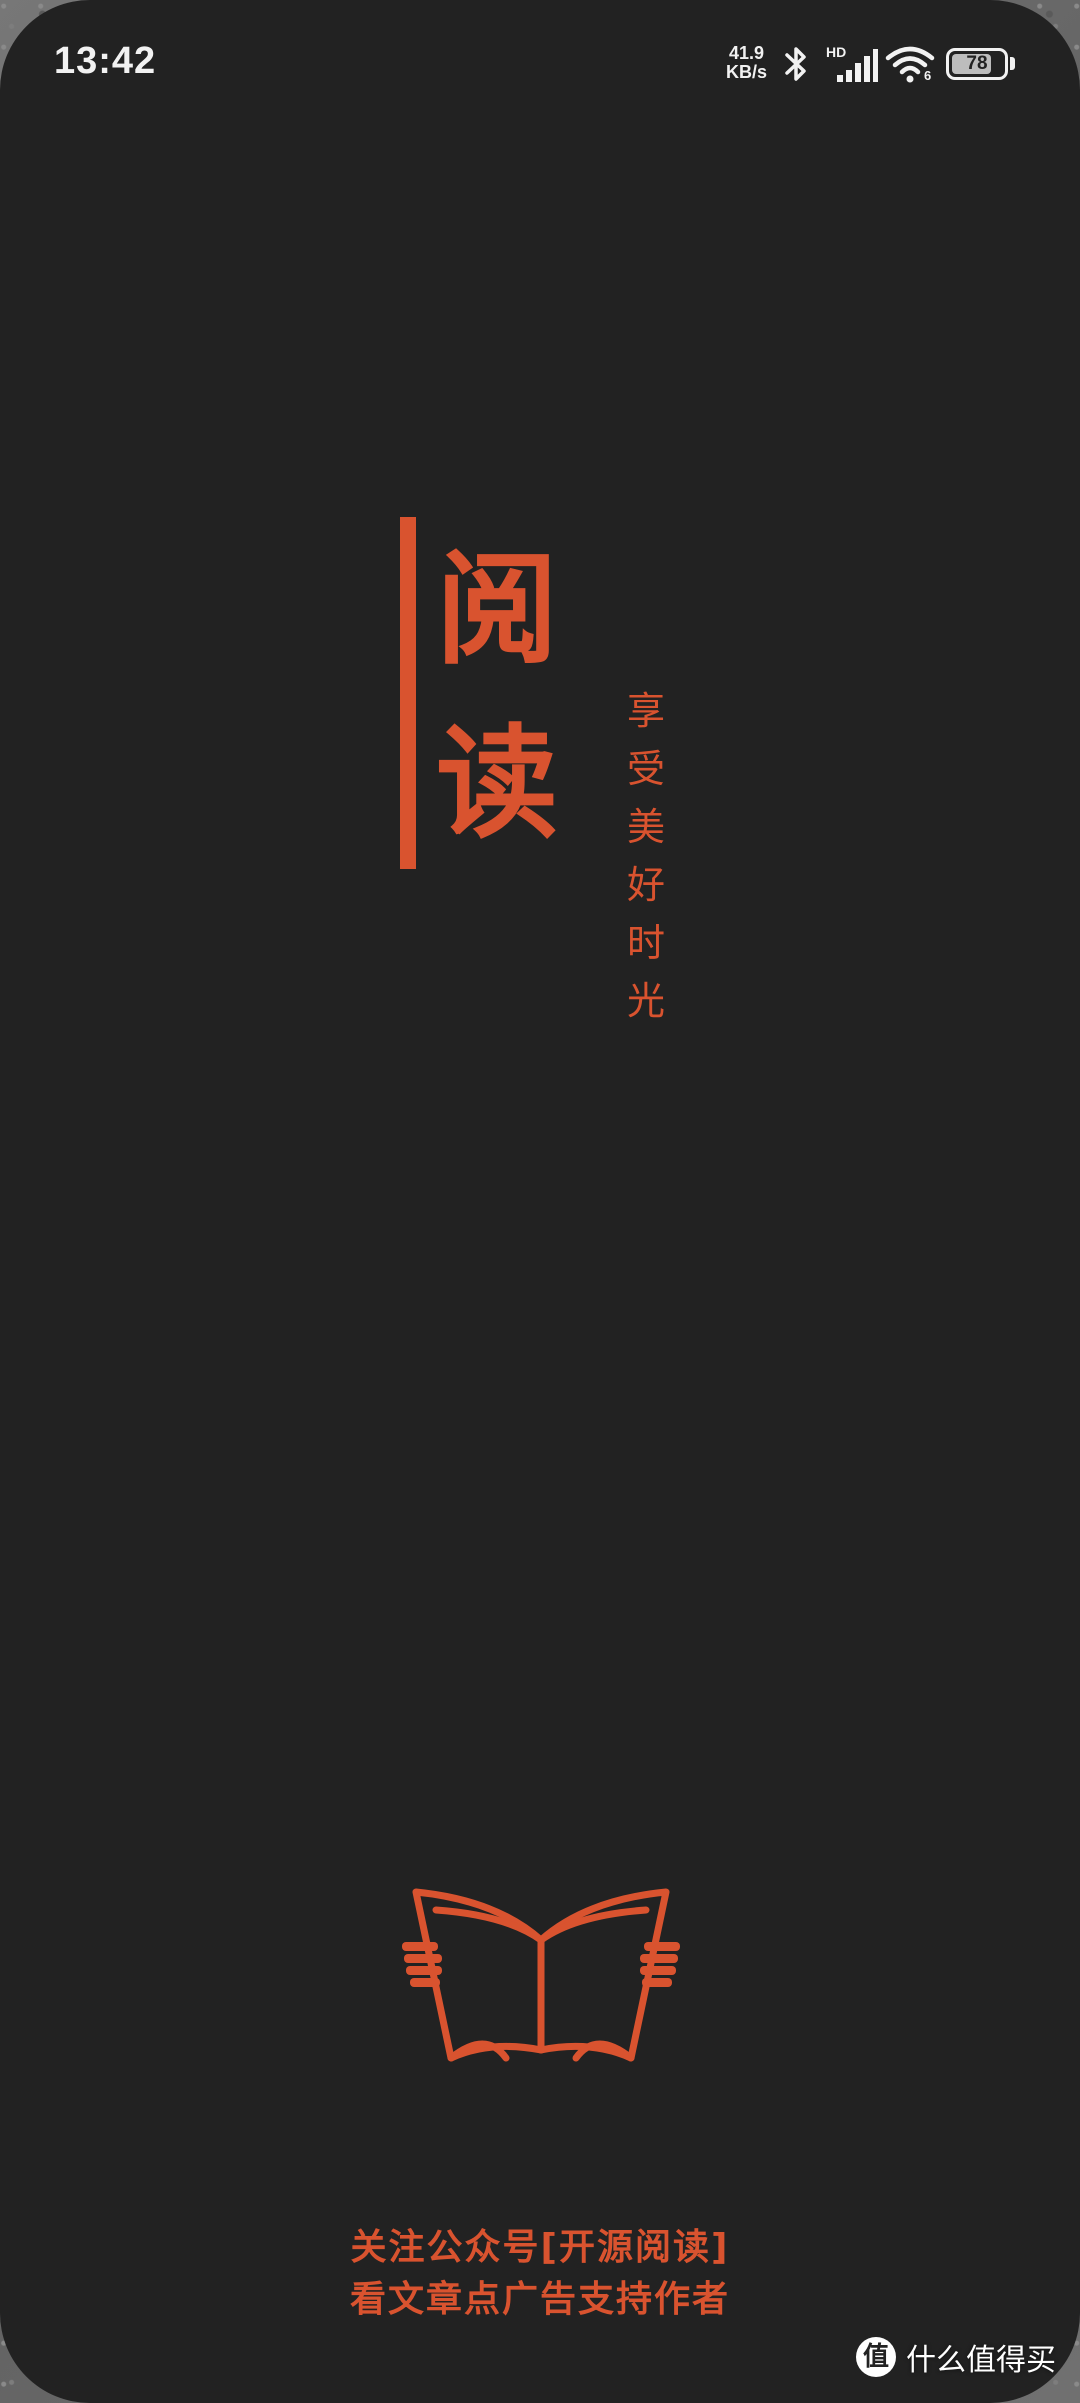 This screenshot has height=2403, width=1080. What do you see at coordinates (795, 64) in the screenshot?
I see `bluetooth-icon` at bounding box center [795, 64].